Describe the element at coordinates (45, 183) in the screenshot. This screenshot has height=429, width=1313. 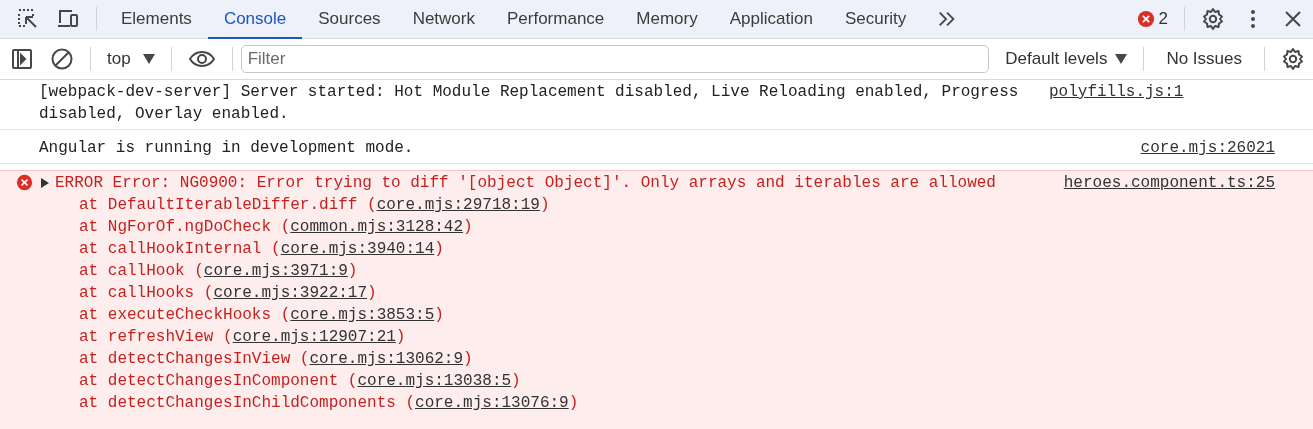
I see `expand-arrow-icon` at that location.